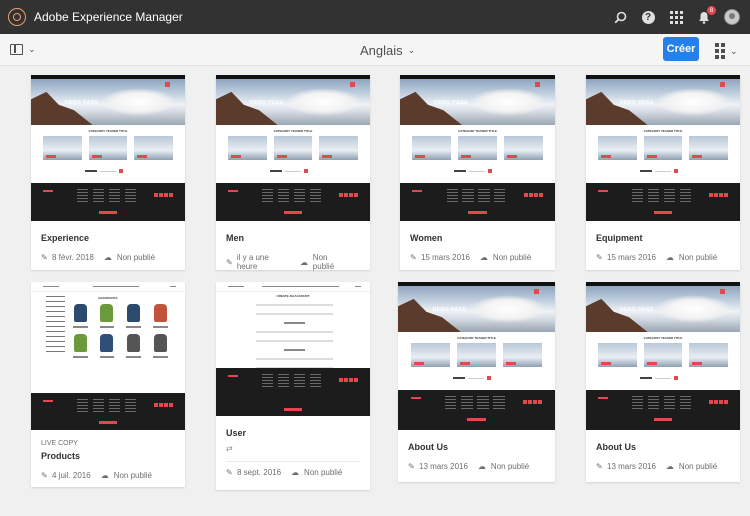 Image resolution: width=750 pixels, height=516 pixels. Describe the element at coordinates (252, 262) in the screenshot. I see `modified-date: il y a une heure` at that location.